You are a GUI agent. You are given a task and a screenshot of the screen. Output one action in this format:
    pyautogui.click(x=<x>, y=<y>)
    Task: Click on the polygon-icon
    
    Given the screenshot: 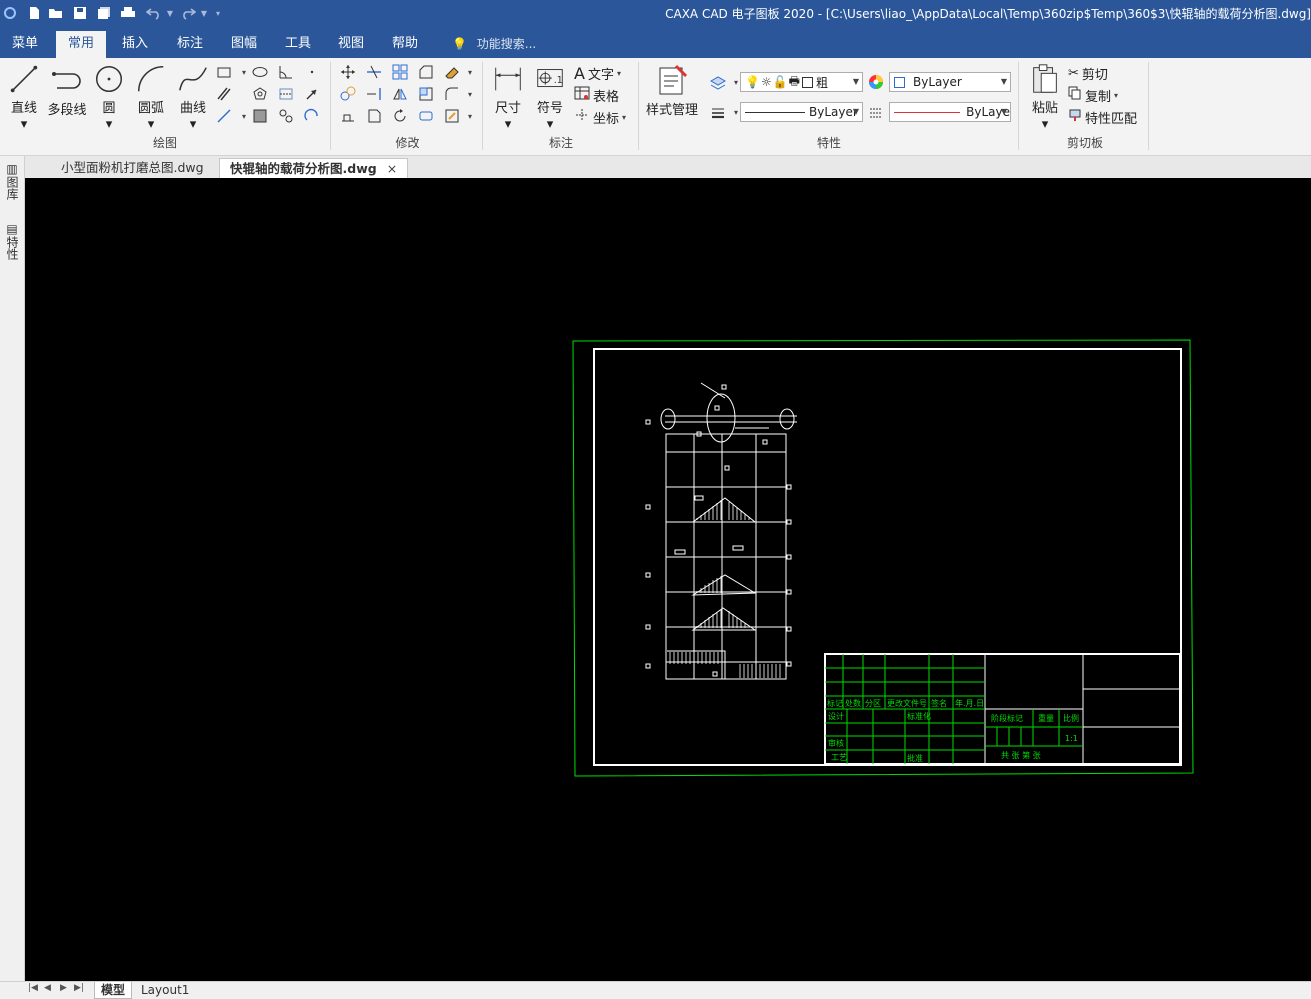 What is the action you would take?
    pyautogui.click(x=260, y=94)
    